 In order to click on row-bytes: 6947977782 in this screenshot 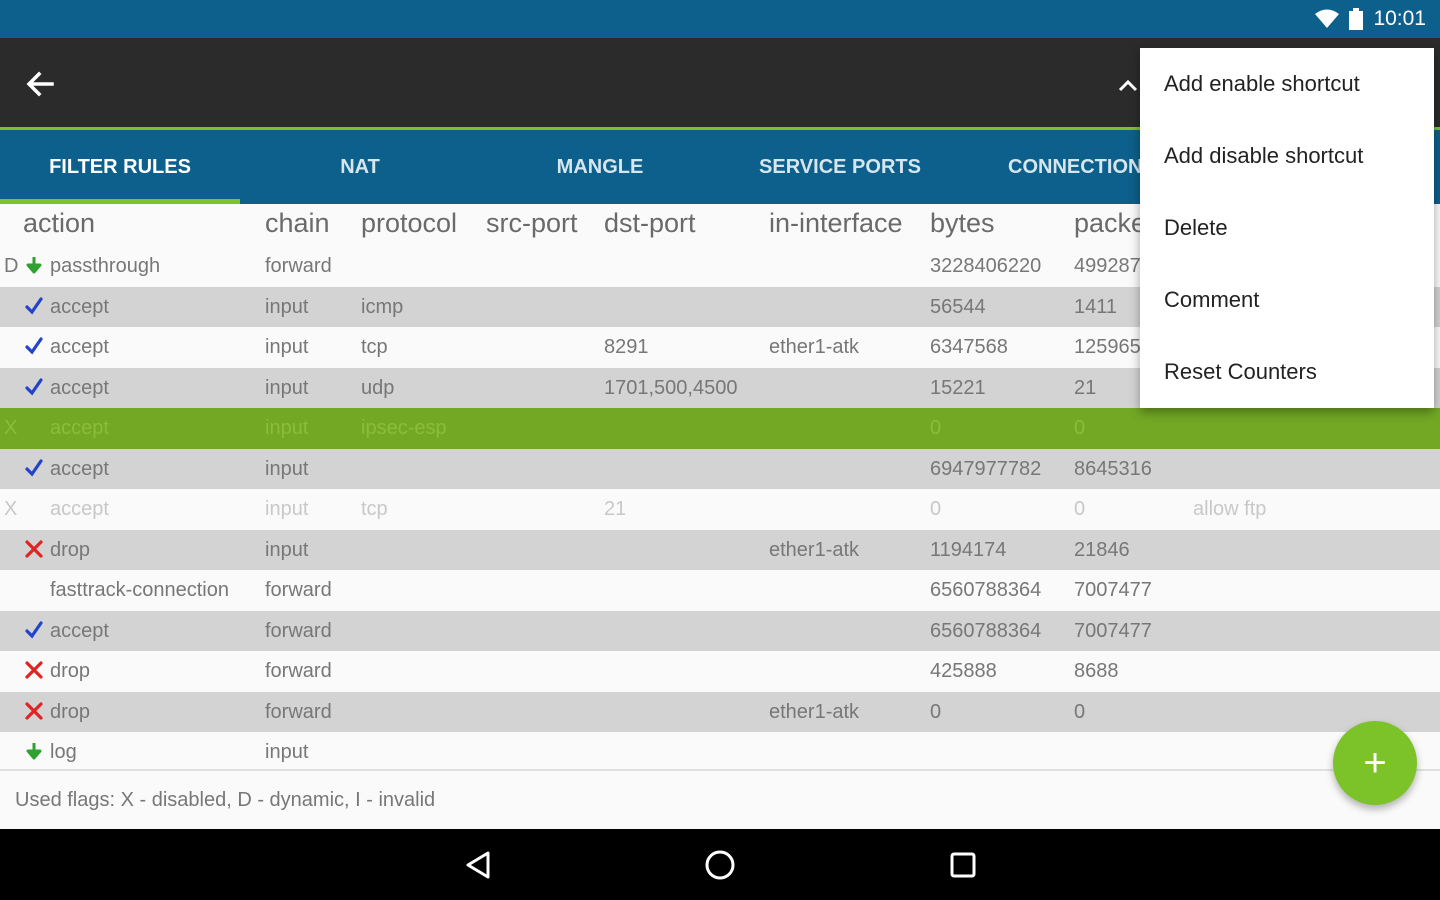, I will do `click(986, 468)`.